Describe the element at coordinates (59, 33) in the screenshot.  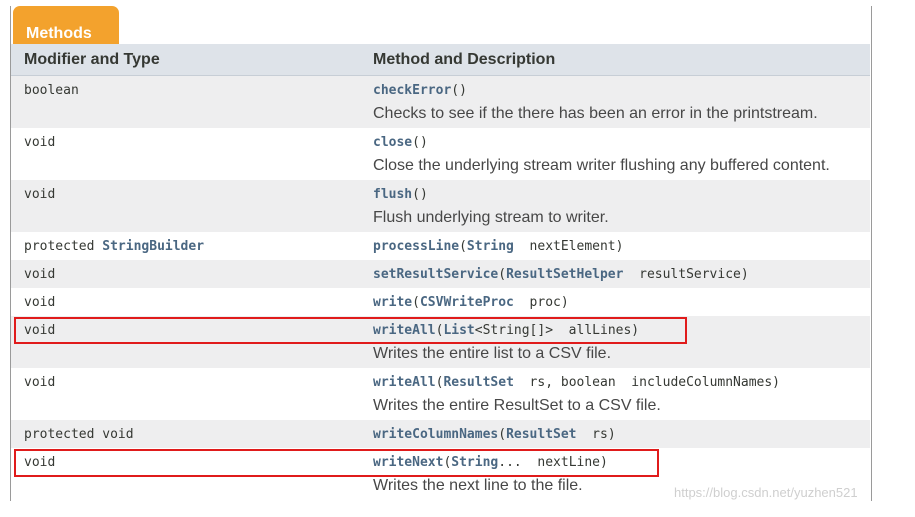
I see `methods-tab-label: Methods` at that location.